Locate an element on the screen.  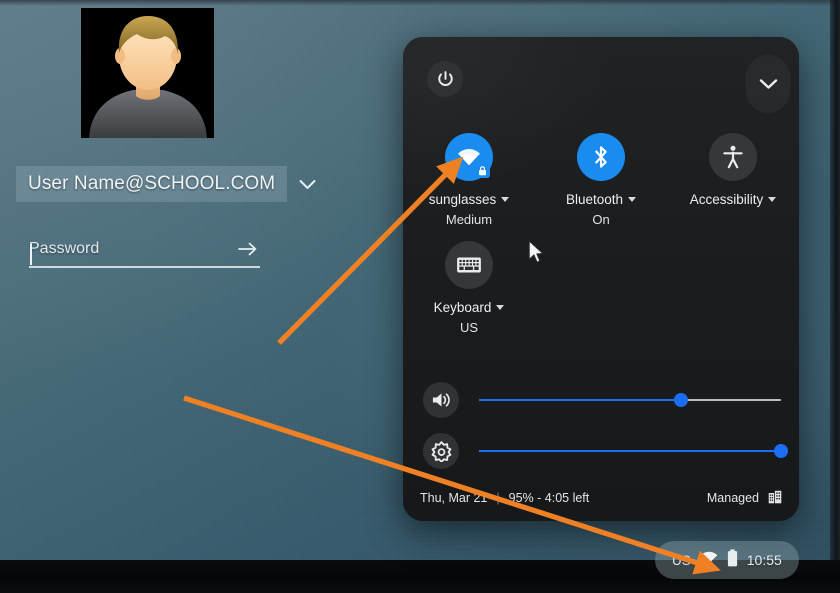
tile-bluetooth-icon-circle is located at coordinates (601, 157).